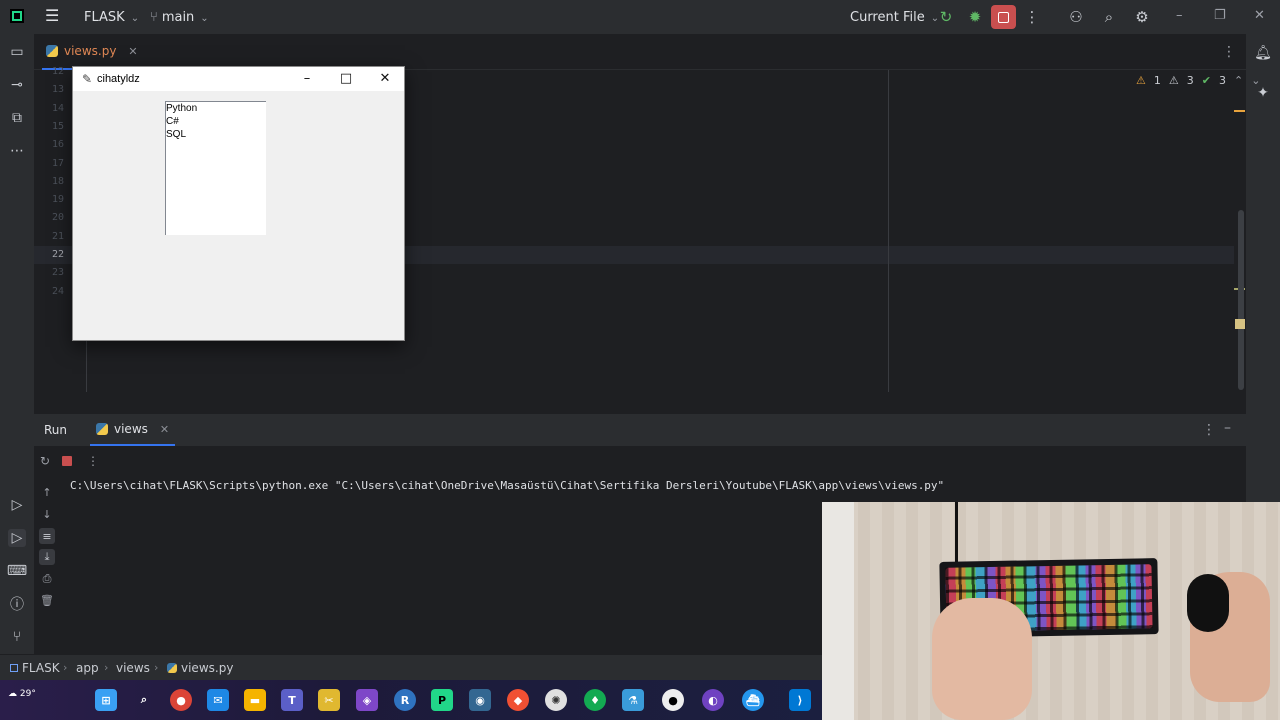 The height and width of the screenshot is (720, 1280). What do you see at coordinates (405, 700) in the screenshot?
I see `r-icon: R` at bounding box center [405, 700].